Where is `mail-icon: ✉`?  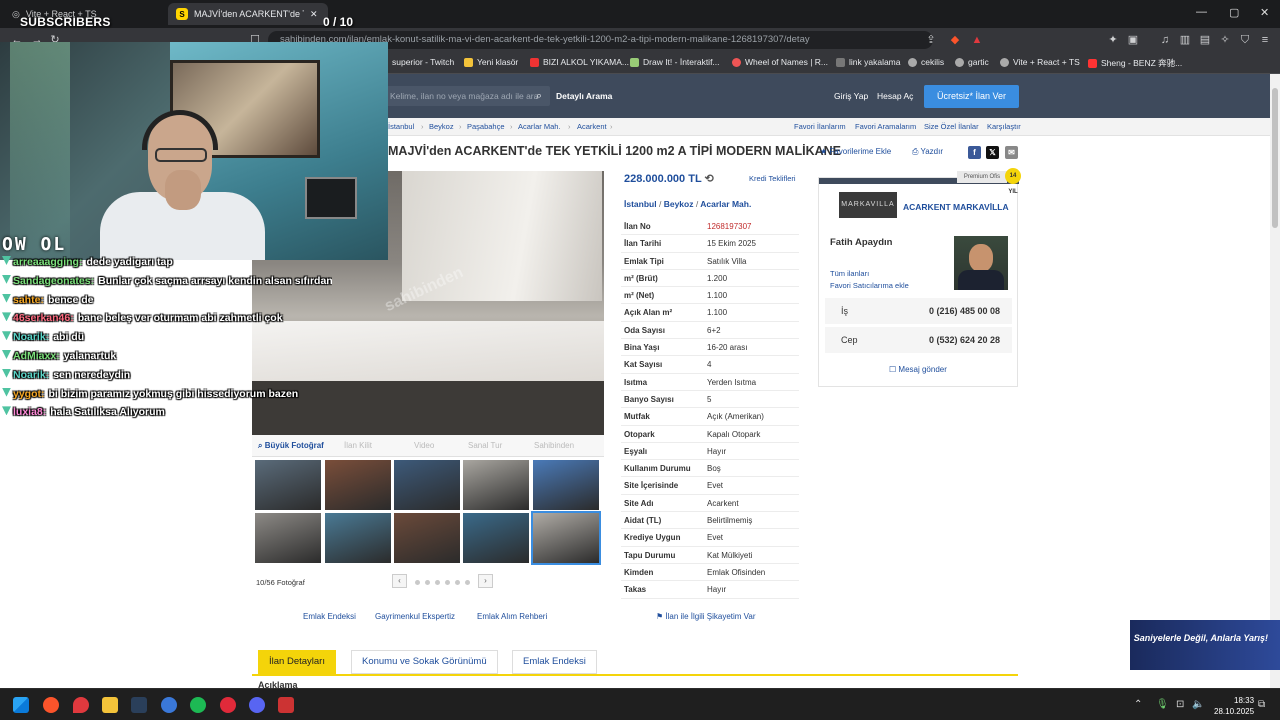 mail-icon: ✉ is located at coordinates (1011, 152).